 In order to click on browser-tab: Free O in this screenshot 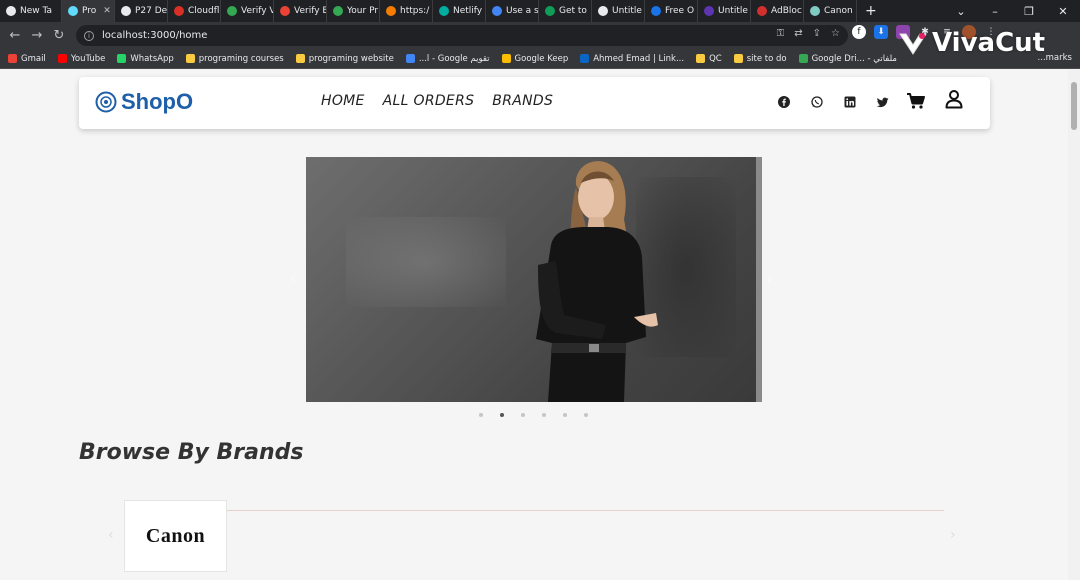, I will do `click(671, 11)`.